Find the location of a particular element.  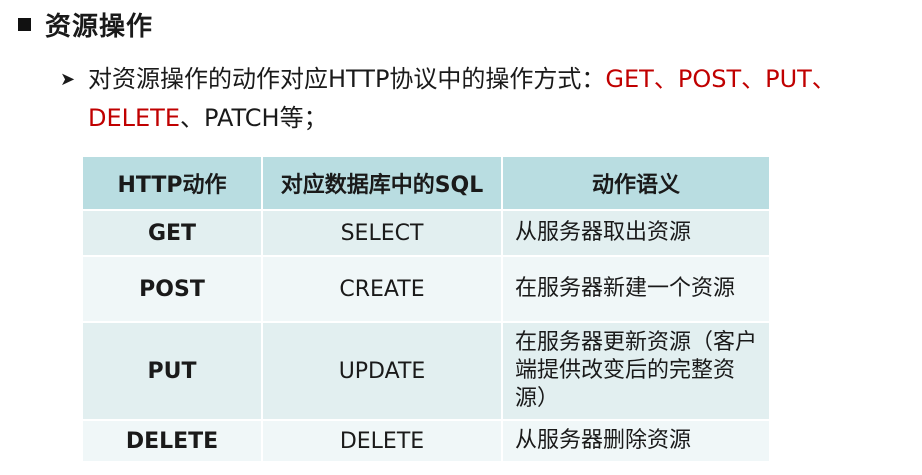

cell-action: PUT is located at coordinates (173, 371).